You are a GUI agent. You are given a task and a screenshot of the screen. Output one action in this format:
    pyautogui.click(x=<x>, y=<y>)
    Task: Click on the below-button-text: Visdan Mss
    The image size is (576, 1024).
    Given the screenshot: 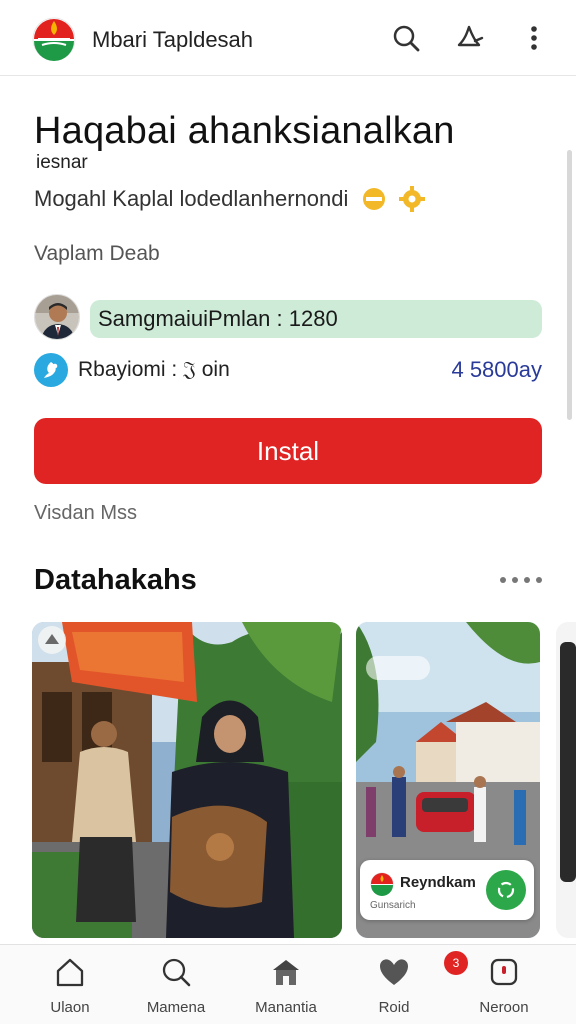 What is the action you would take?
    pyautogui.click(x=86, y=513)
    